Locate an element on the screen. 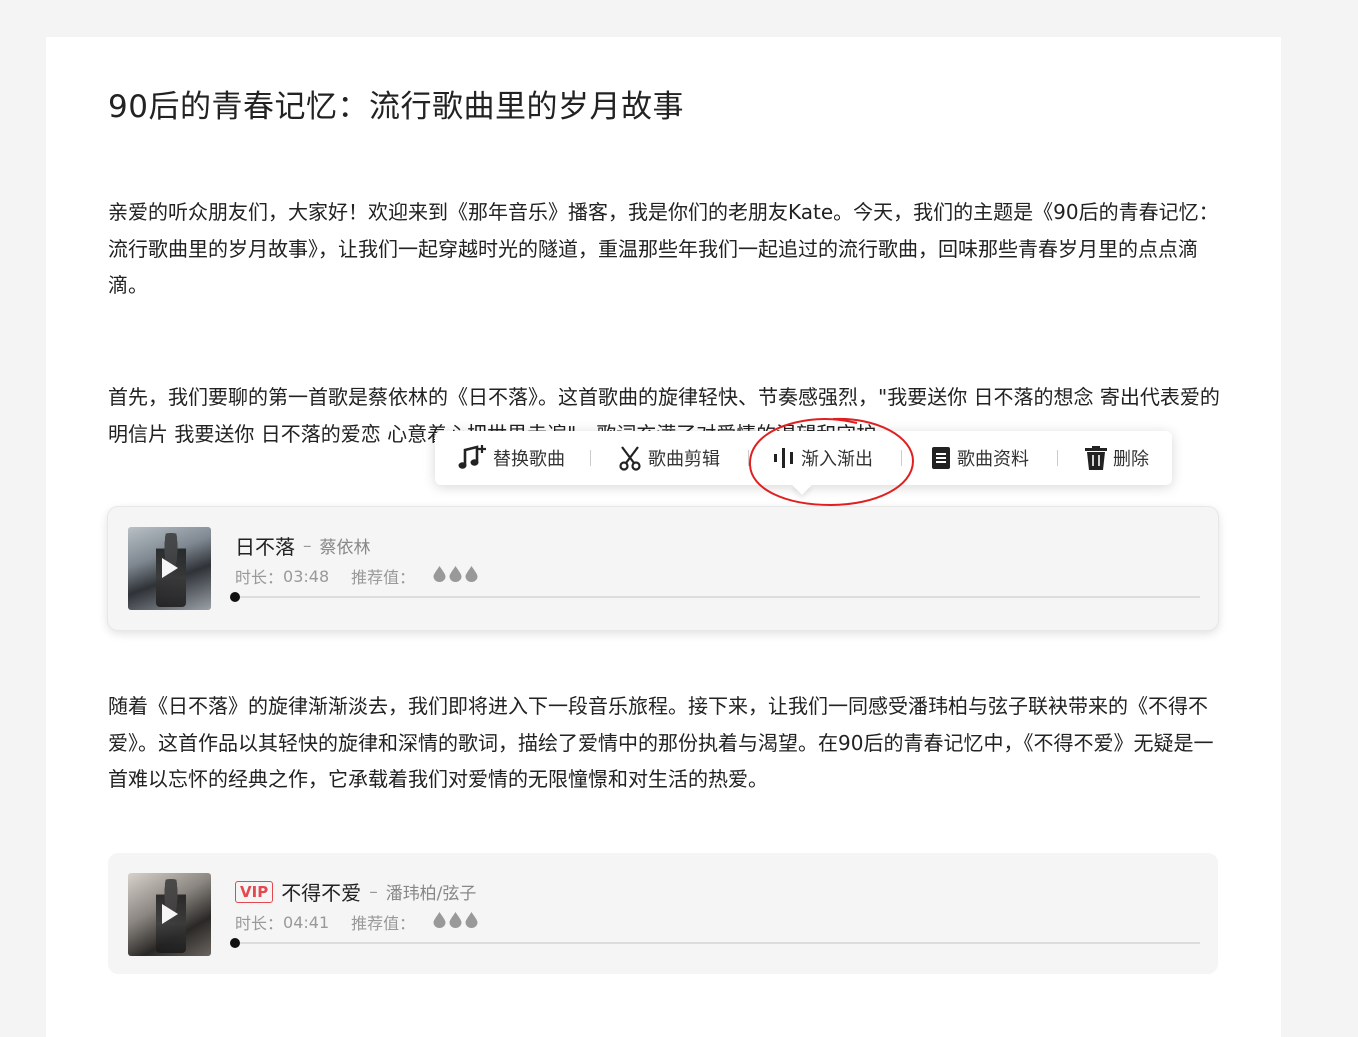  song-artist: 潘玮柏/弦子 is located at coordinates (431, 894).